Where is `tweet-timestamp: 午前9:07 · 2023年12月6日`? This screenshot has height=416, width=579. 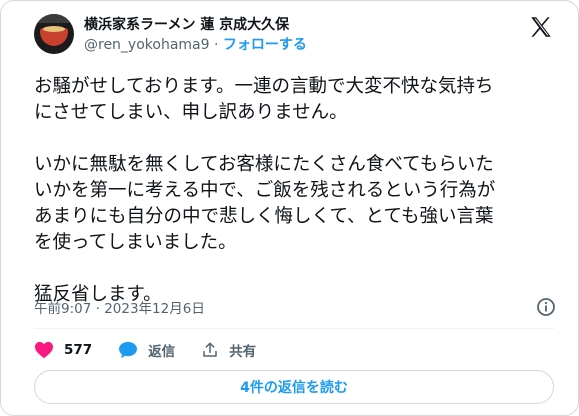
tweet-timestamp: 午前9:07 · 2023年12月6日 is located at coordinates (119, 307).